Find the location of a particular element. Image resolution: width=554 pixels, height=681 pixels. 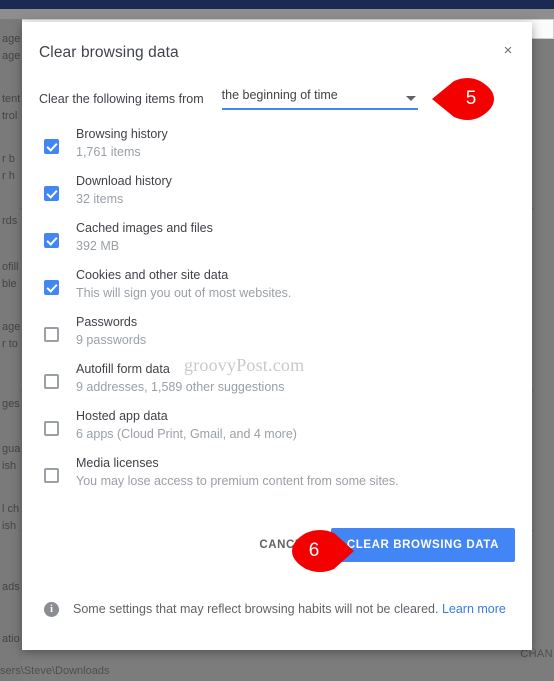

checkbox-media-licenses is located at coordinates (51, 475).